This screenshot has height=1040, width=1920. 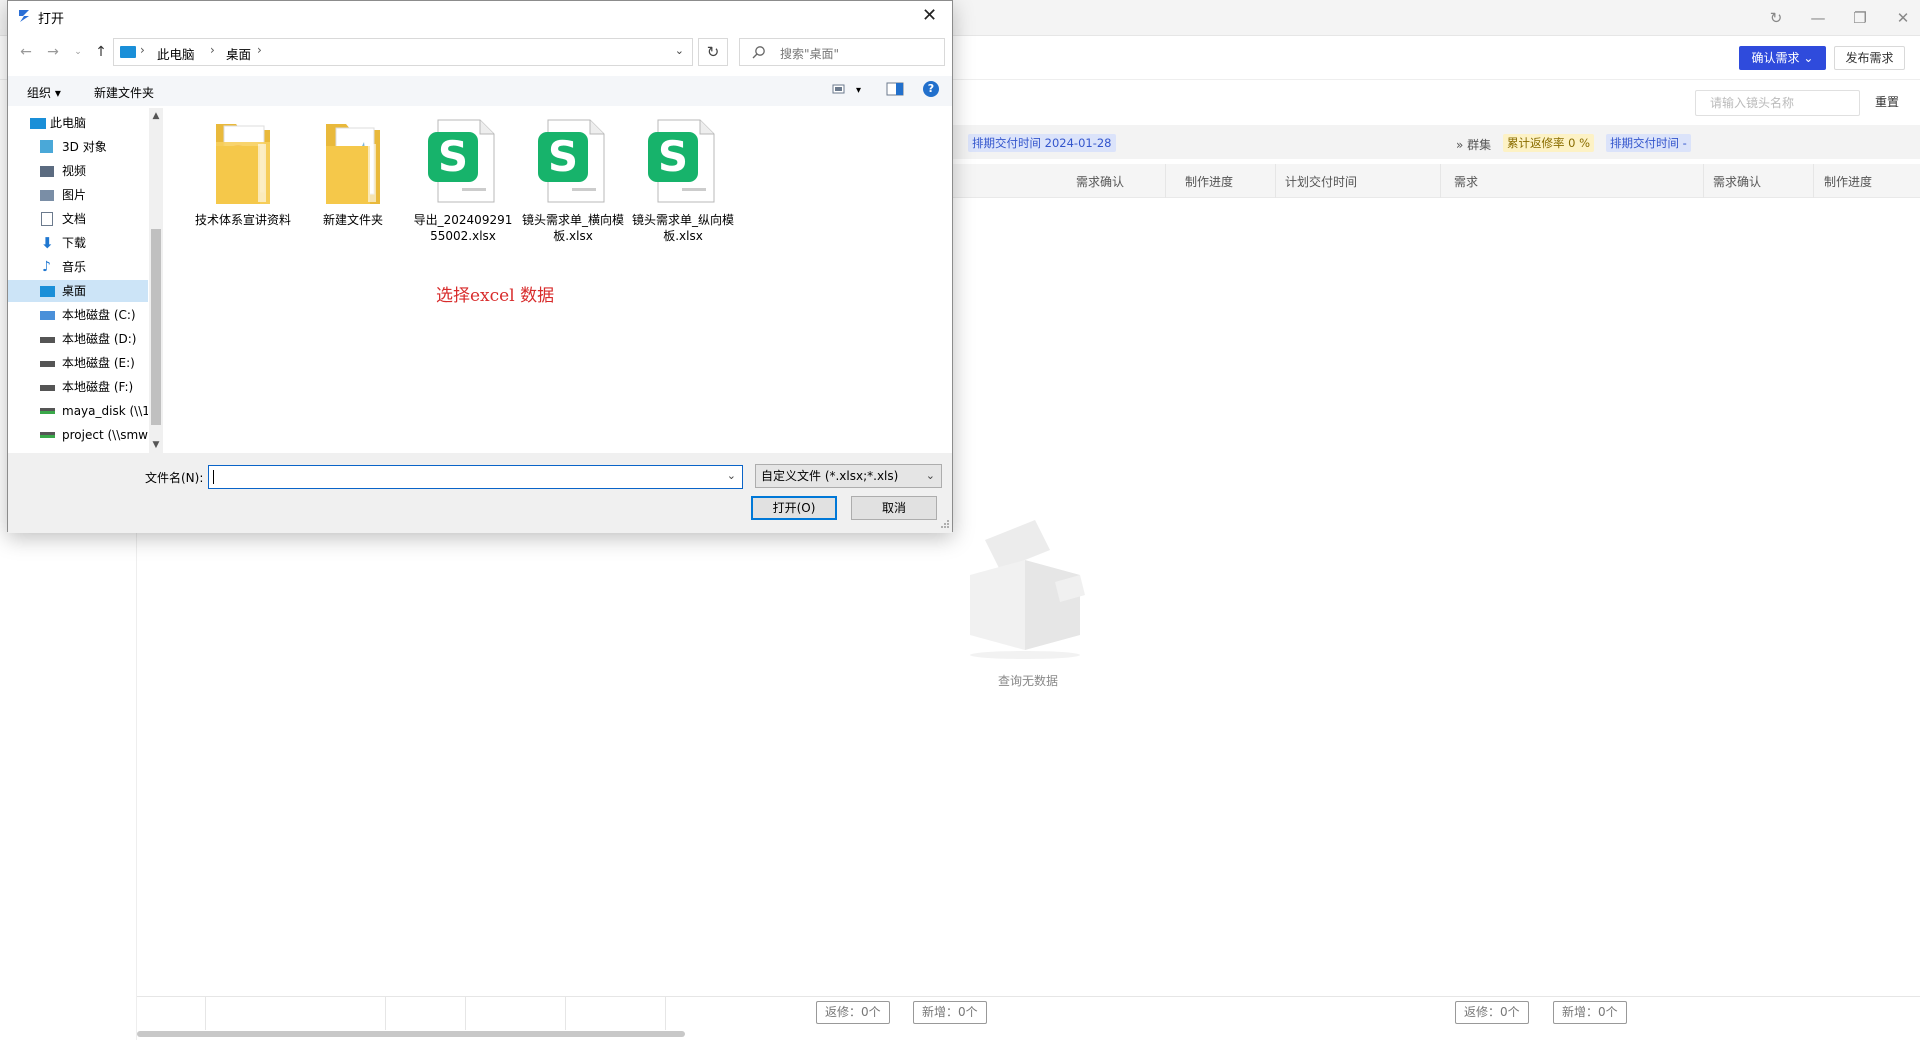 I want to click on help-icon: ?, so click(x=931, y=89).